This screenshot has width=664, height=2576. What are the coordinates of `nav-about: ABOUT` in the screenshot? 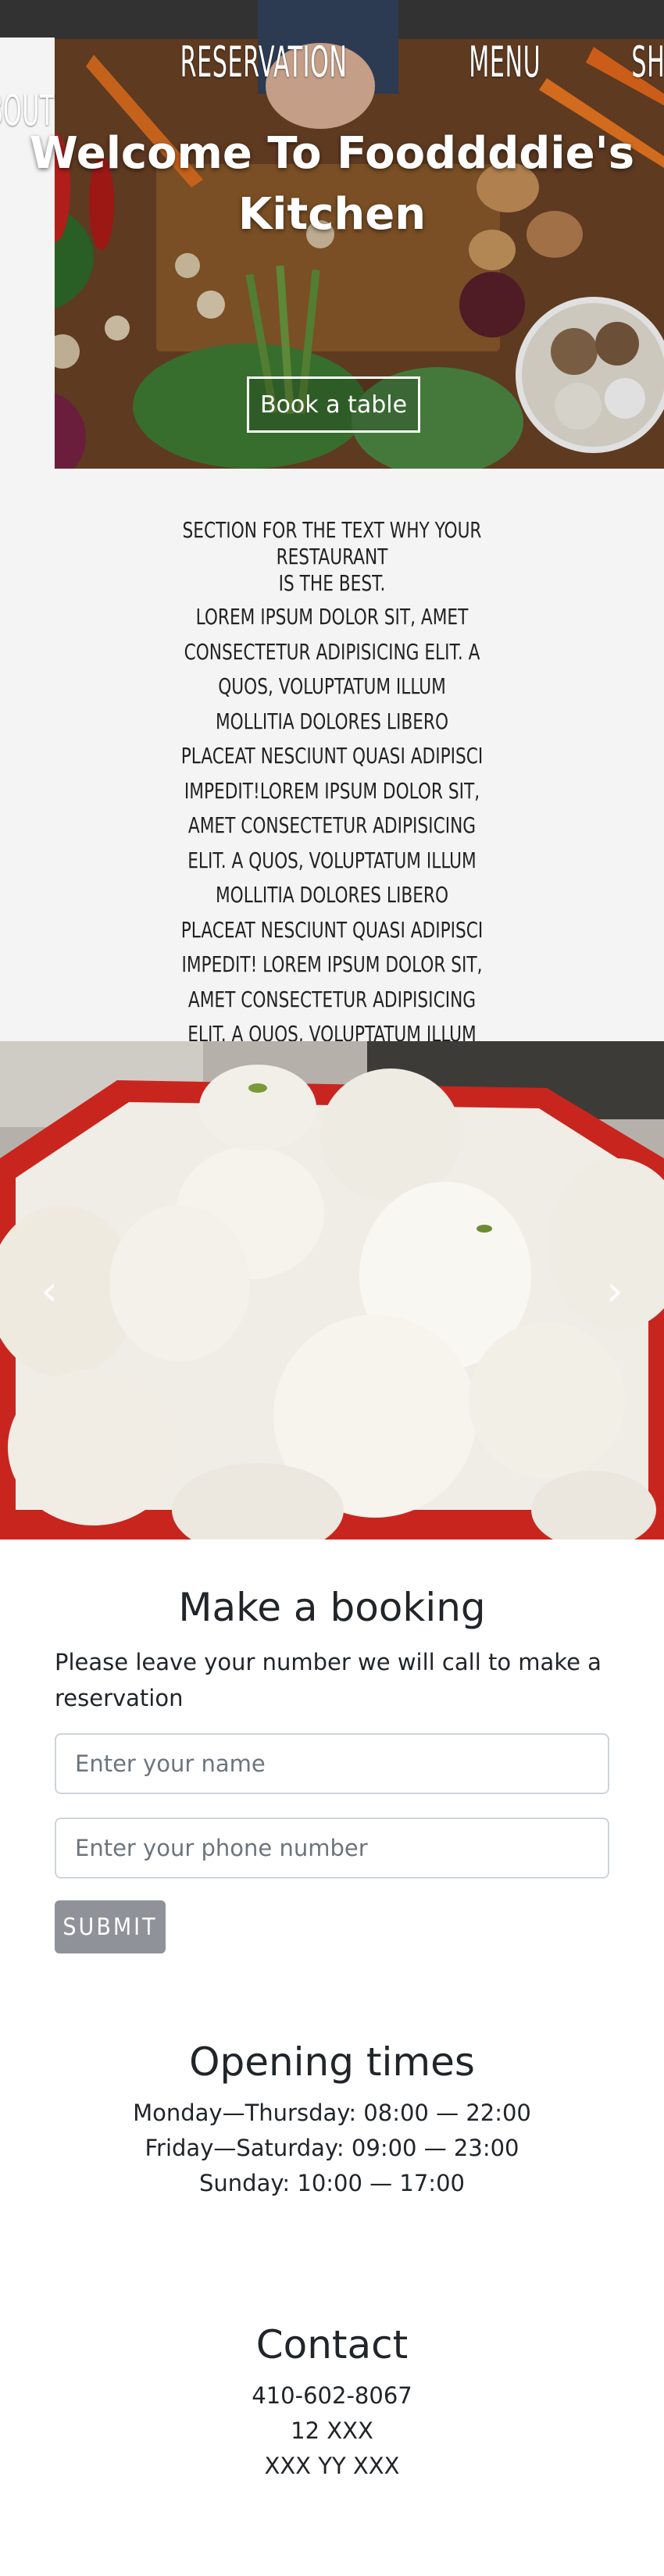 It's located at (27, 253).